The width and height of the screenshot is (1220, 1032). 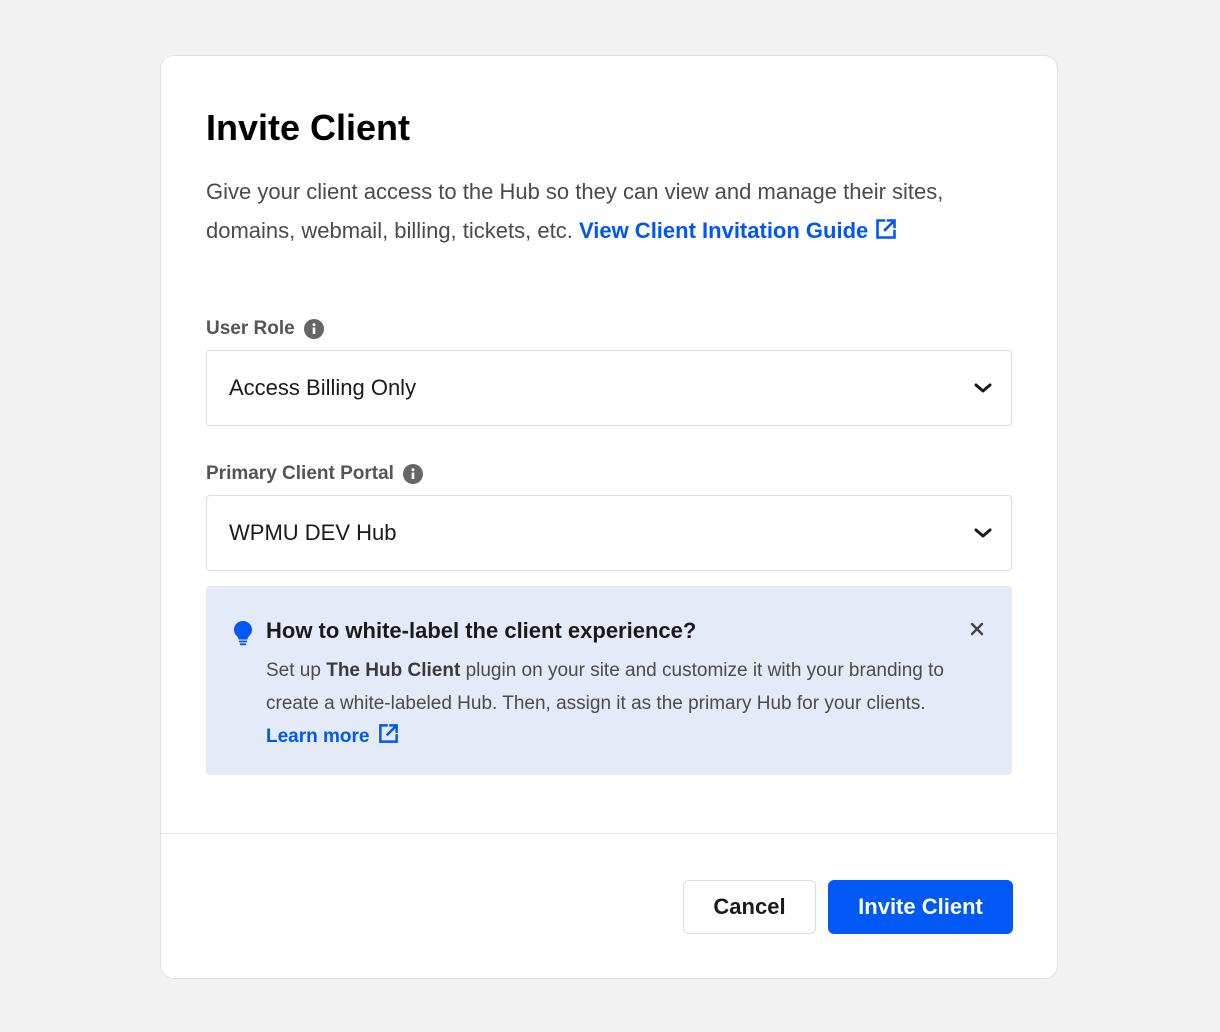 I want to click on lightbulb-icon, so click(x=243, y=635).